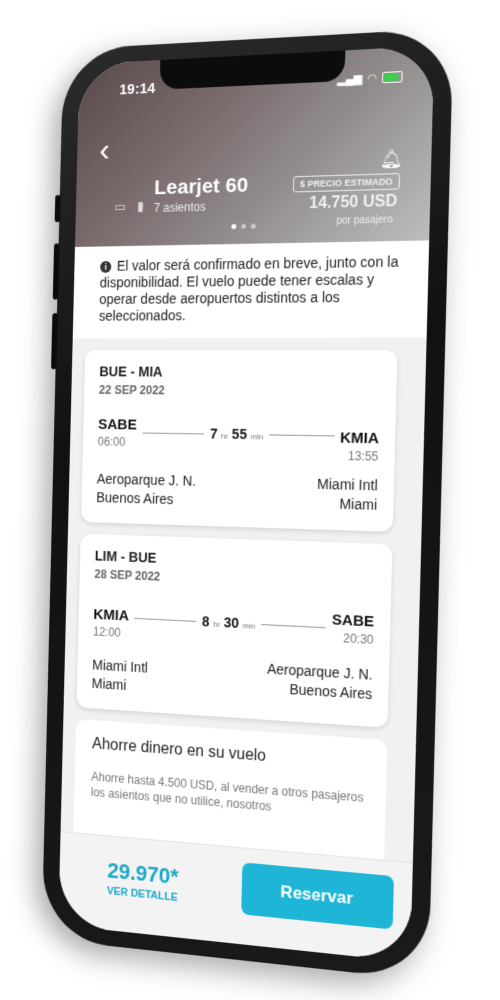 Image resolution: width=500 pixels, height=1000 pixels. What do you see at coordinates (346, 504) in the screenshot?
I see `arrival-city: Miami` at bounding box center [346, 504].